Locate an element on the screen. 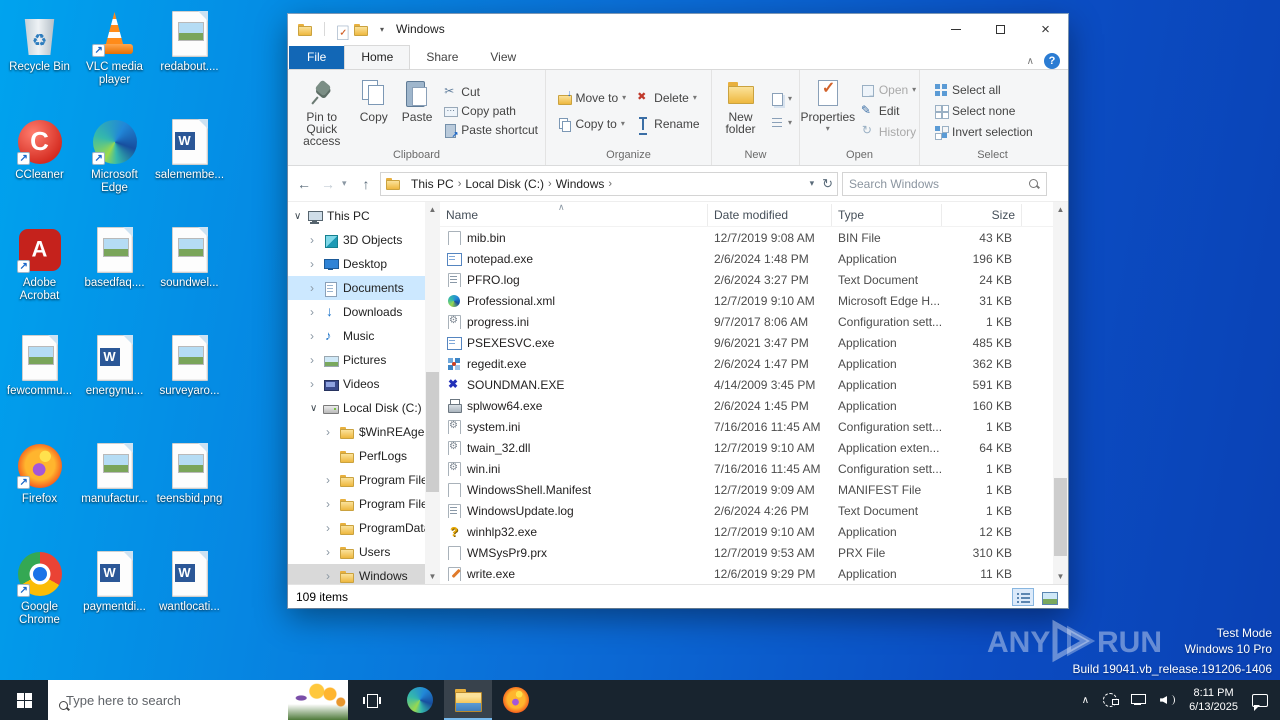 The width and height of the screenshot is (1280, 720). paste-button: Paste is located at coordinates (417, 111).